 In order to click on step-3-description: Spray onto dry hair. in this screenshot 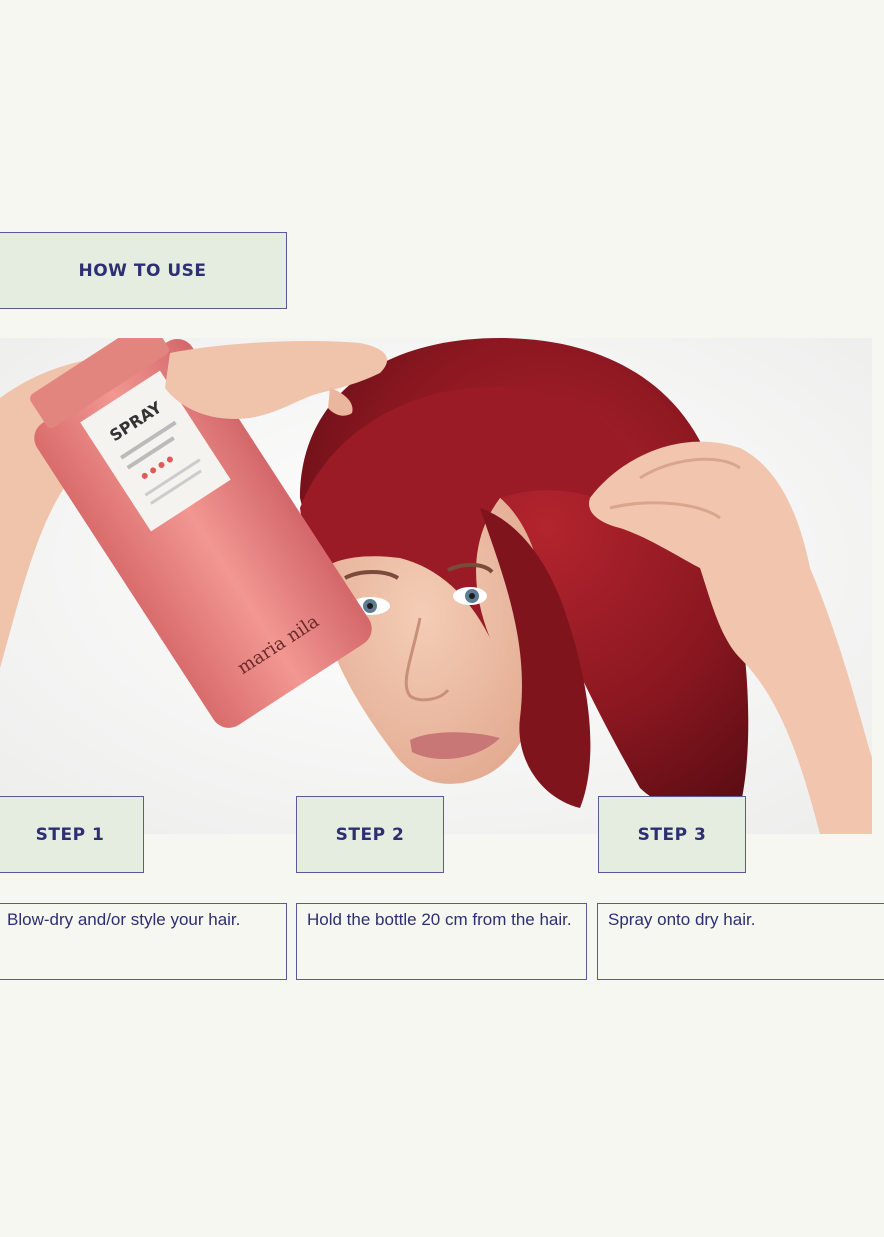, I will do `click(740, 941)`.